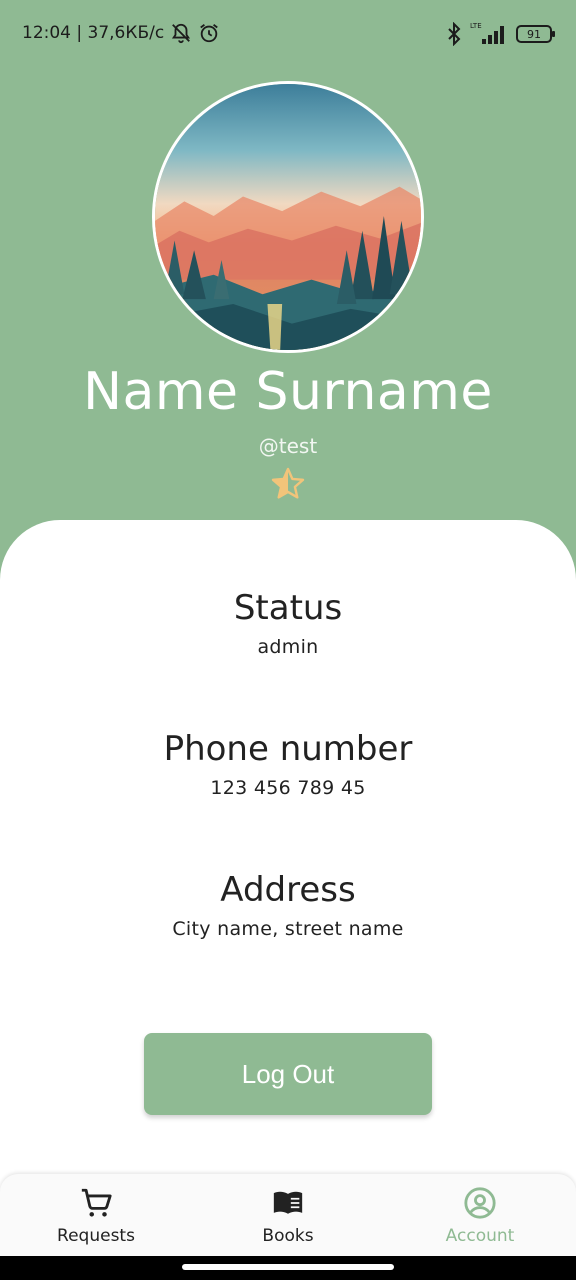  Describe the element at coordinates (288, 788) in the screenshot. I see `phone-value: 123 456 789 45` at that location.